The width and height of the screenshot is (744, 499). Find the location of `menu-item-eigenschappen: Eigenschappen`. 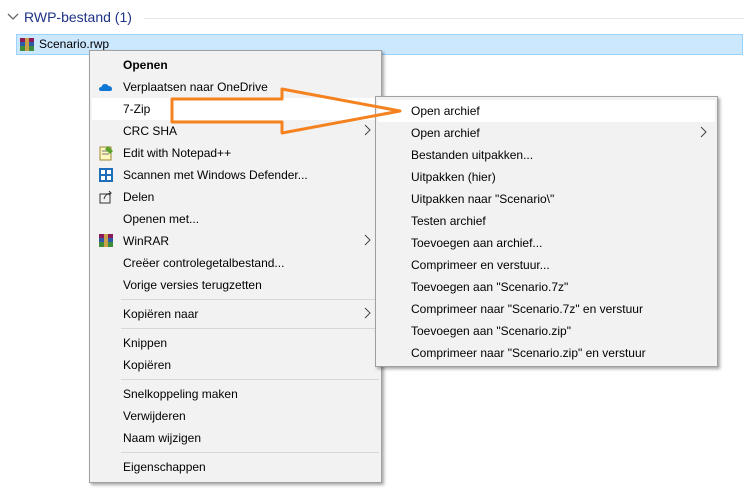

menu-item-eigenschappen: Eigenschappen is located at coordinates (235, 467).